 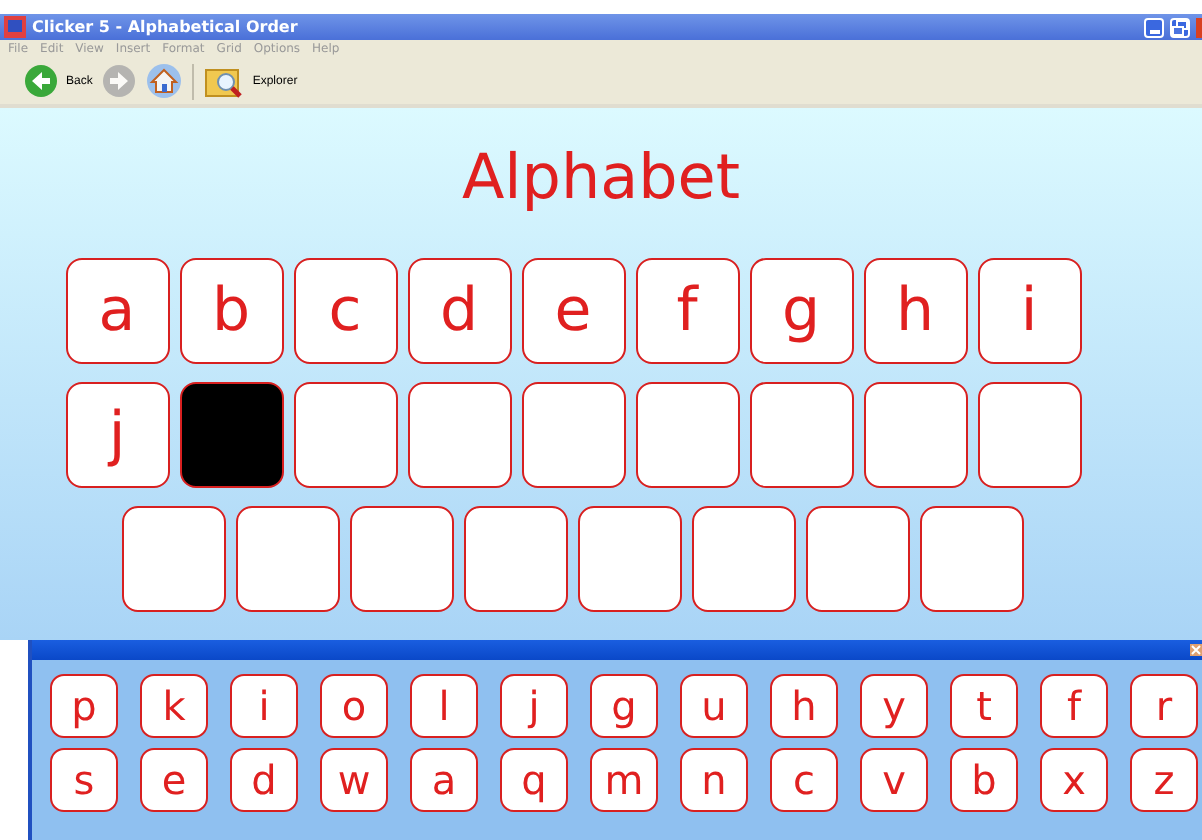 I want to click on home-button, so click(x=164, y=81).